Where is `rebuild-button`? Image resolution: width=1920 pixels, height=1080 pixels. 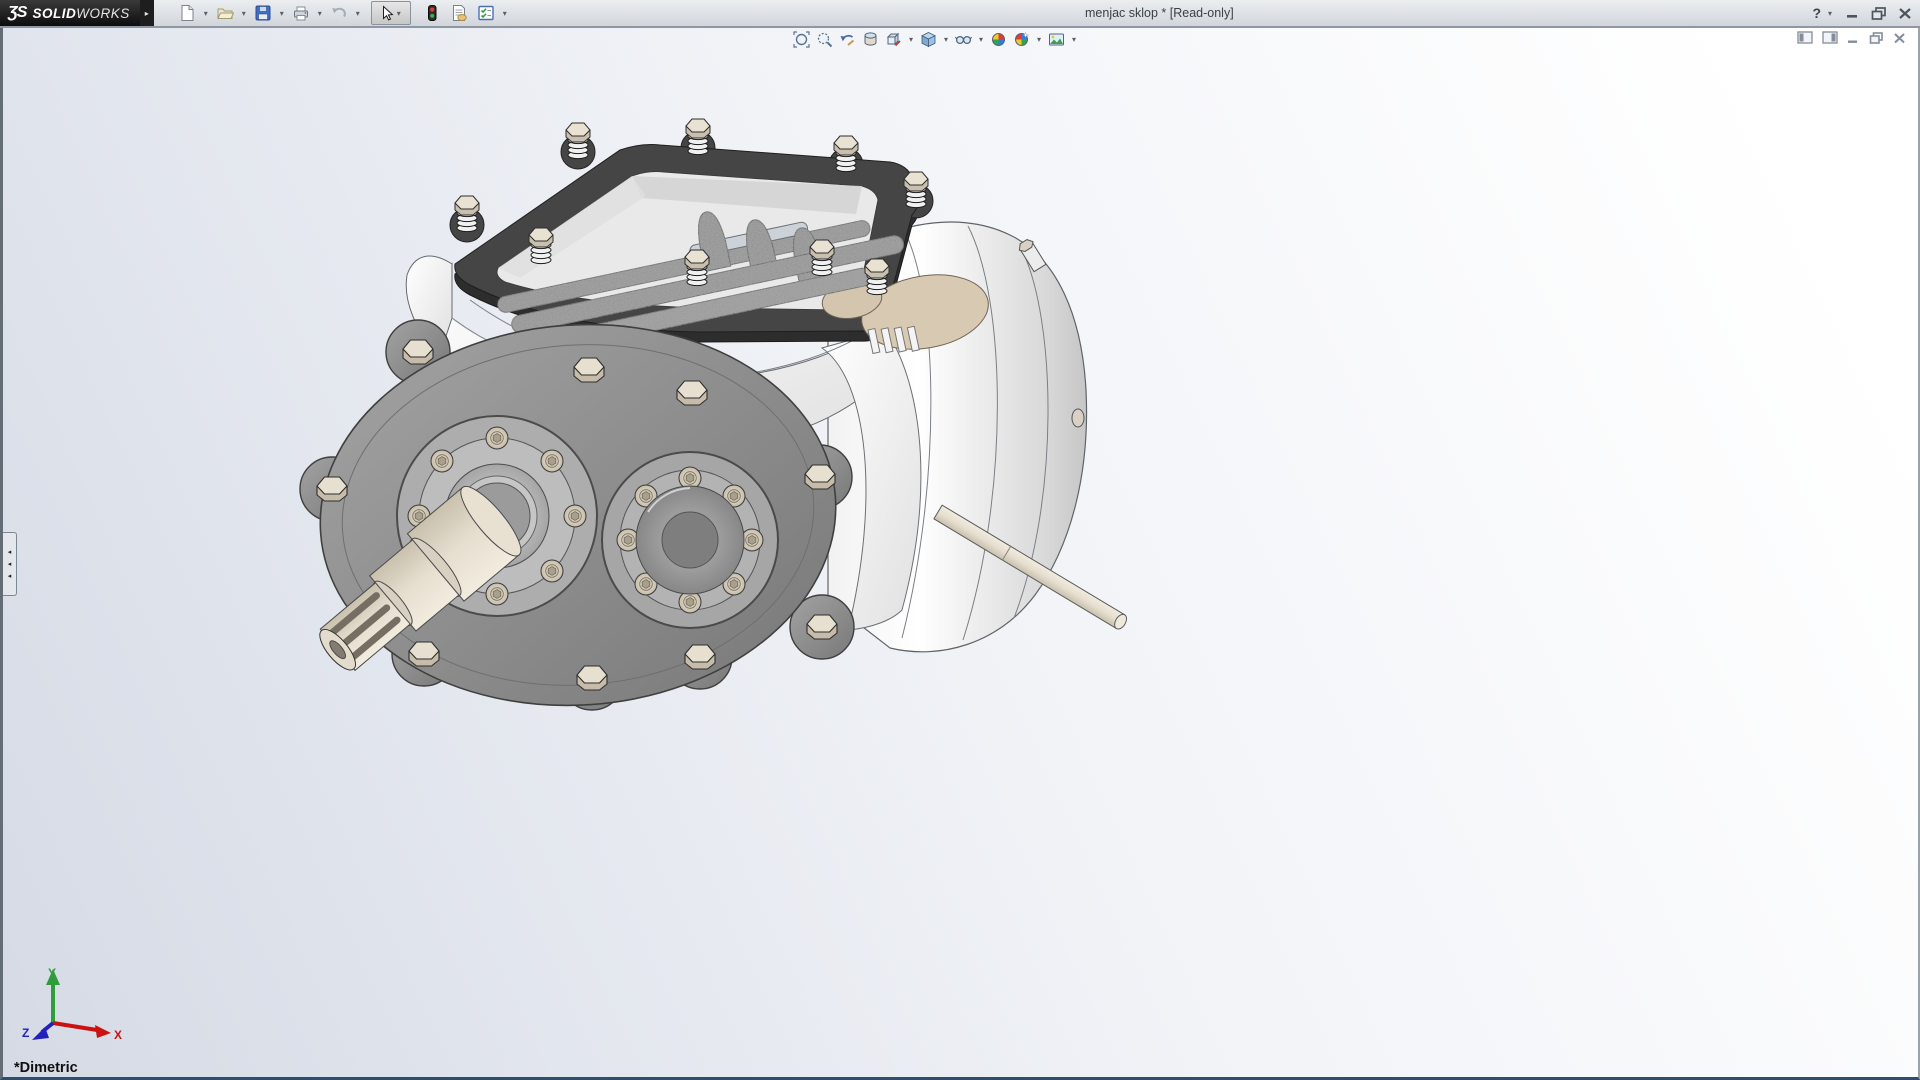 rebuild-button is located at coordinates (432, 13).